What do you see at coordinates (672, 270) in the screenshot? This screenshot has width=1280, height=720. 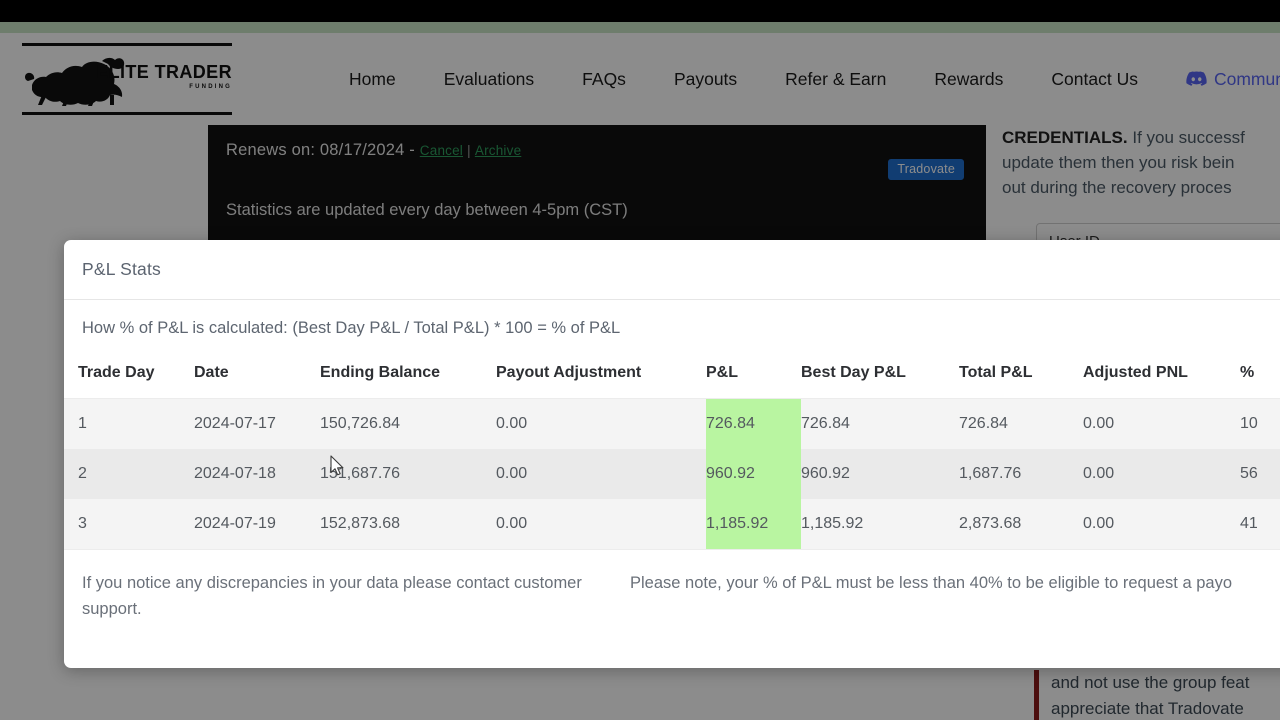 I see `modal-header: P&L Stats` at bounding box center [672, 270].